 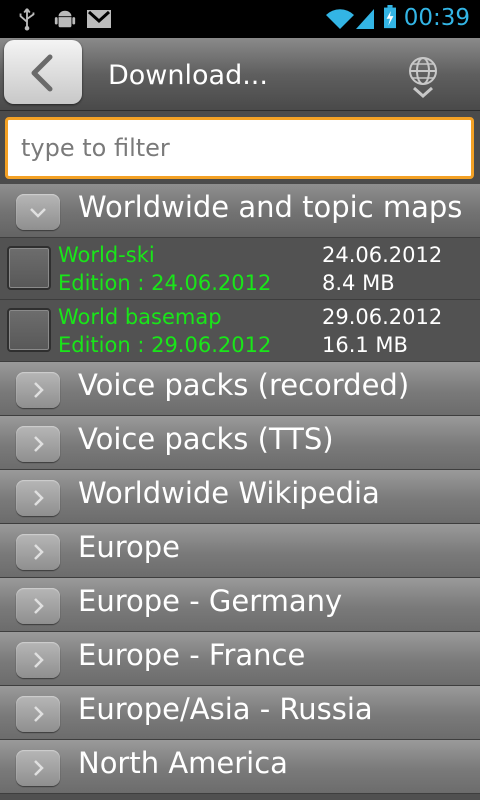 I want to click on group-label: Voice packs (recorded), so click(x=244, y=385).